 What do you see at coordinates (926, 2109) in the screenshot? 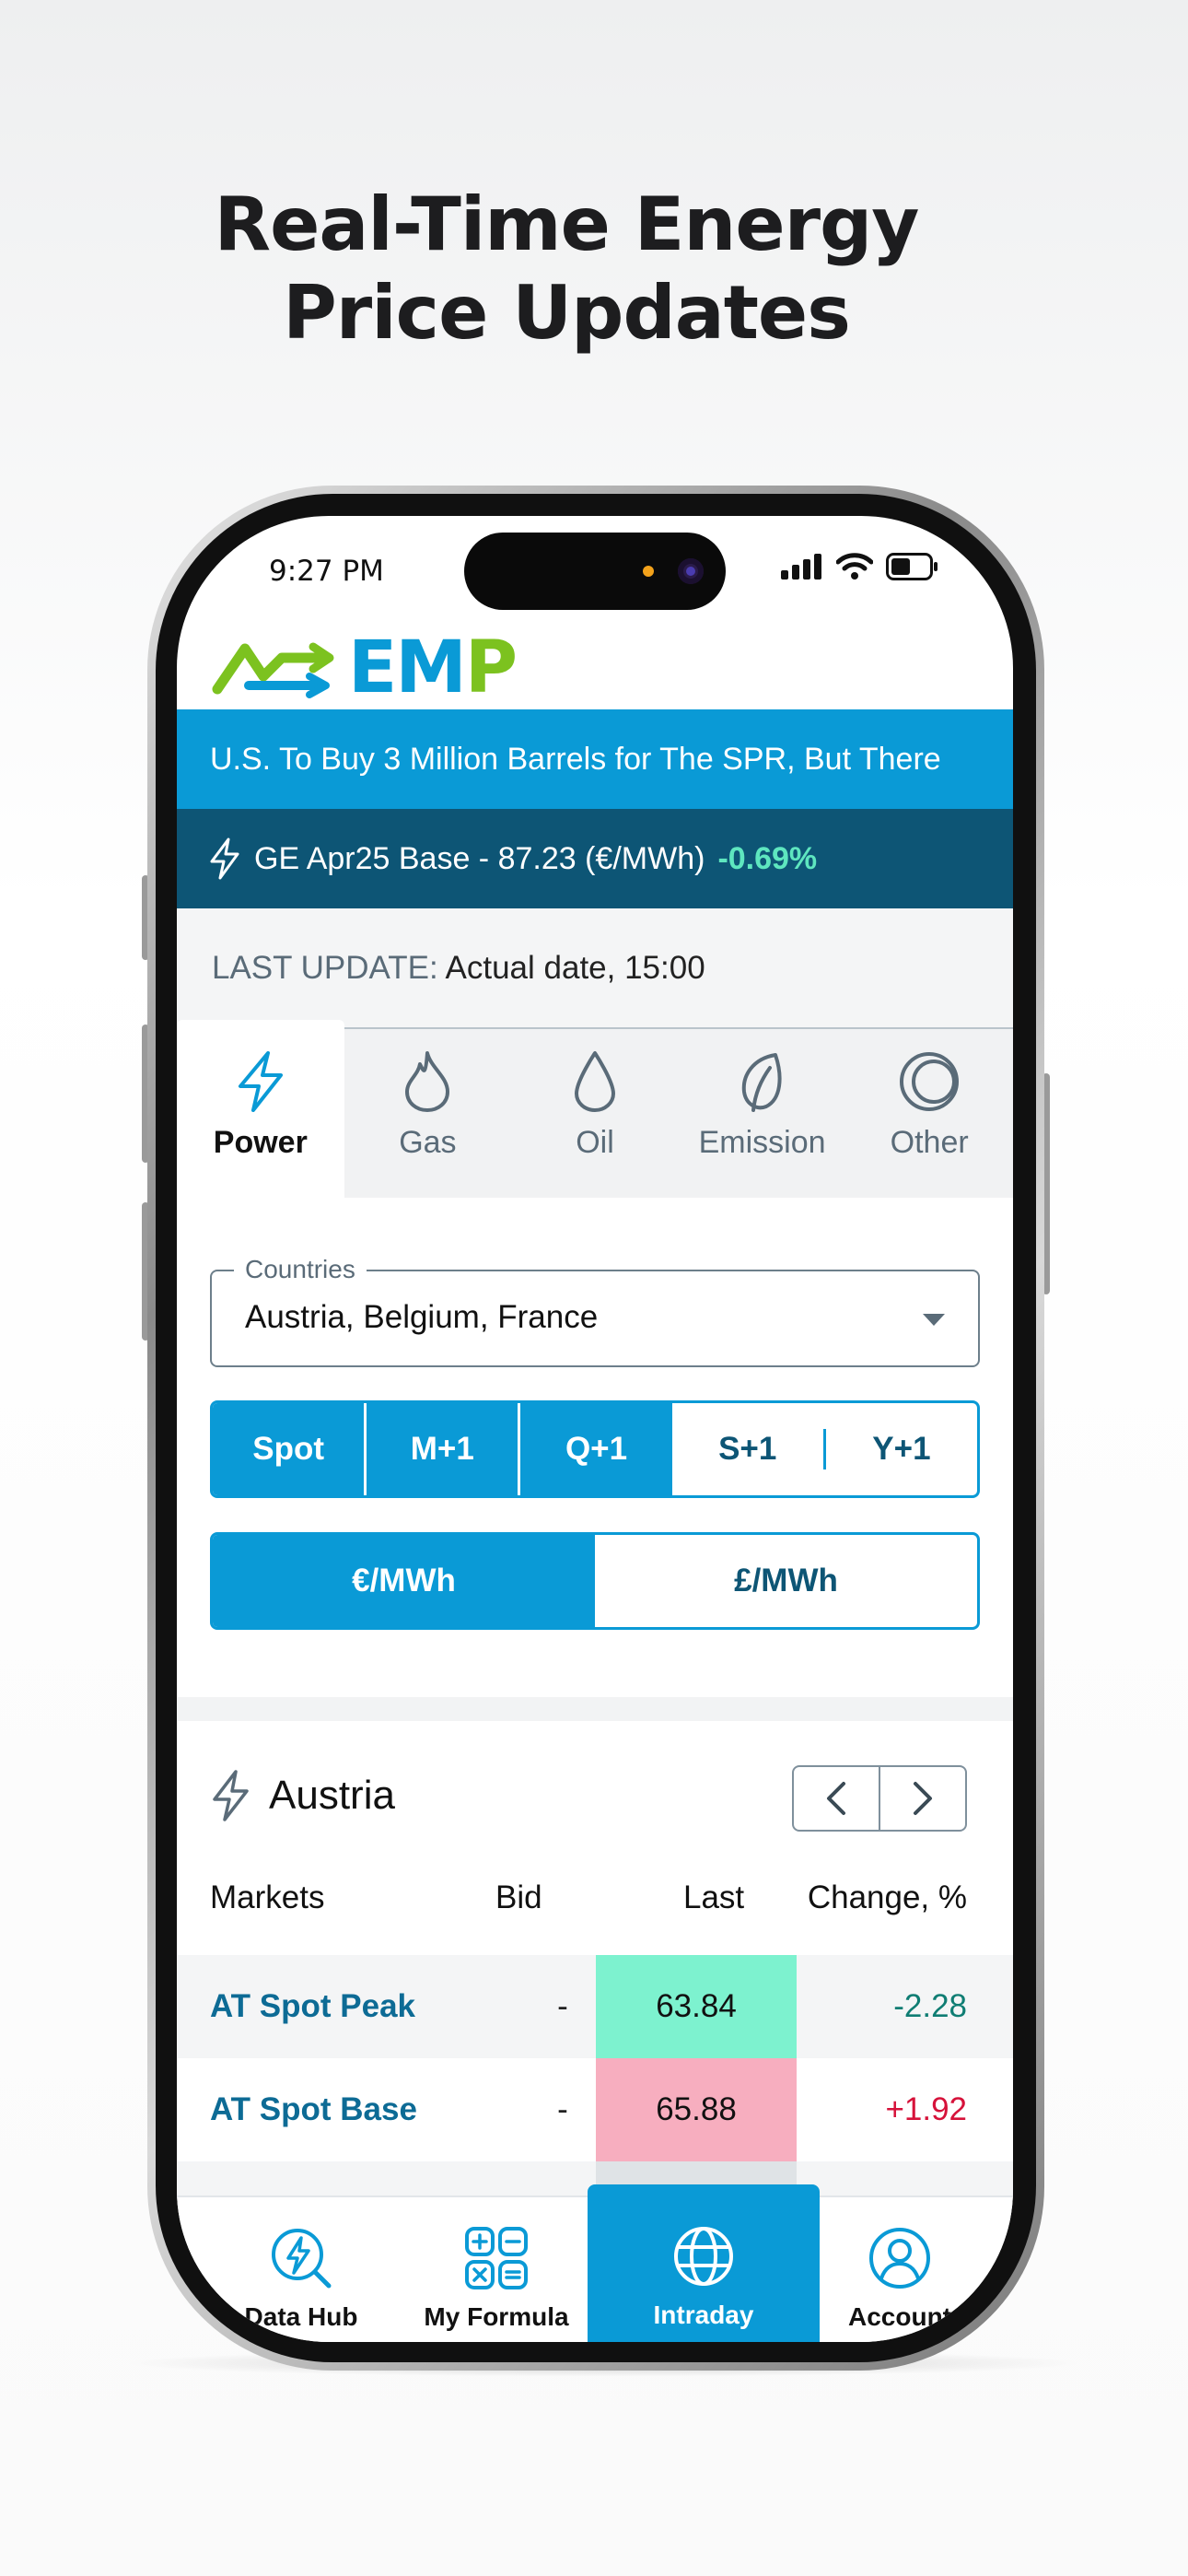
I see `change-value: +1.92` at bounding box center [926, 2109].